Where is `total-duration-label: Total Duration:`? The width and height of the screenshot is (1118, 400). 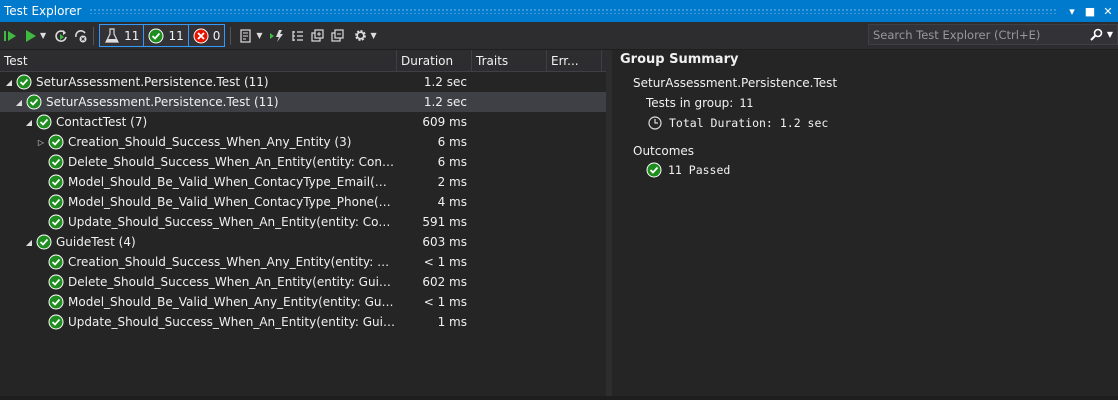
total-duration-label: Total Duration: is located at coordinates (721, 123).